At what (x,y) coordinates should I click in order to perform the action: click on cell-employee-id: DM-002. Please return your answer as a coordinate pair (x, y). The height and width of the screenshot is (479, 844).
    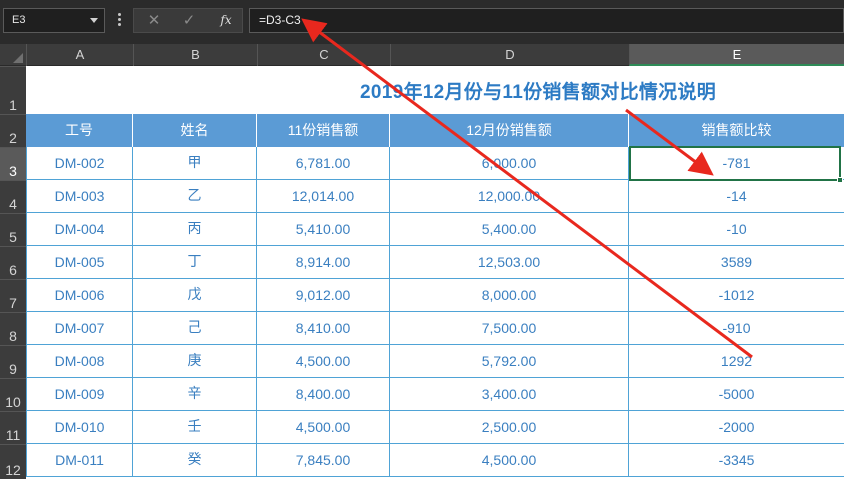
    Looking at the image, I should click on (79, 163).